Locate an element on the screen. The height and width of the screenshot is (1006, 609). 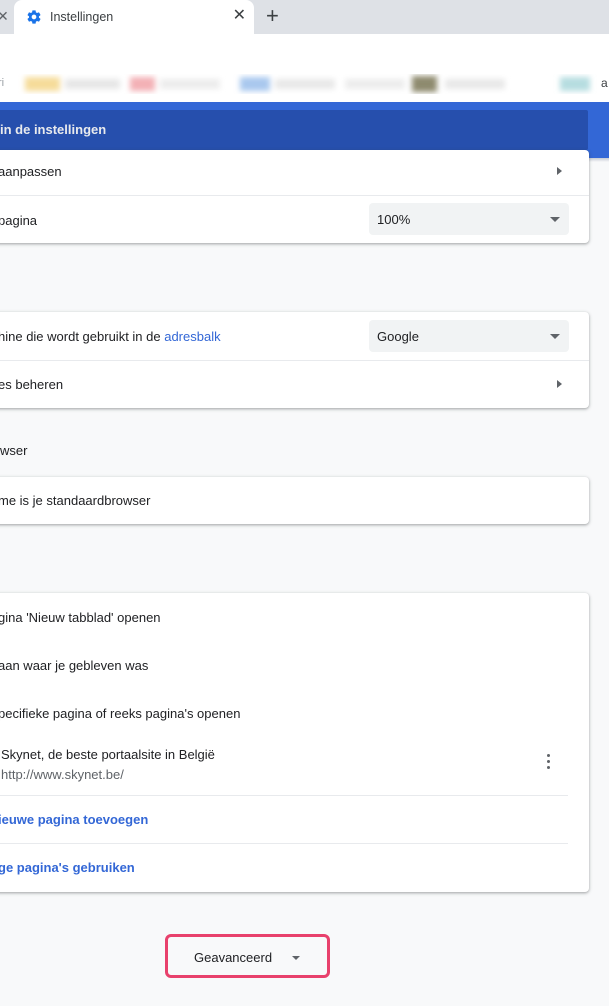
gear-icon is located at coordinates (34, 17).